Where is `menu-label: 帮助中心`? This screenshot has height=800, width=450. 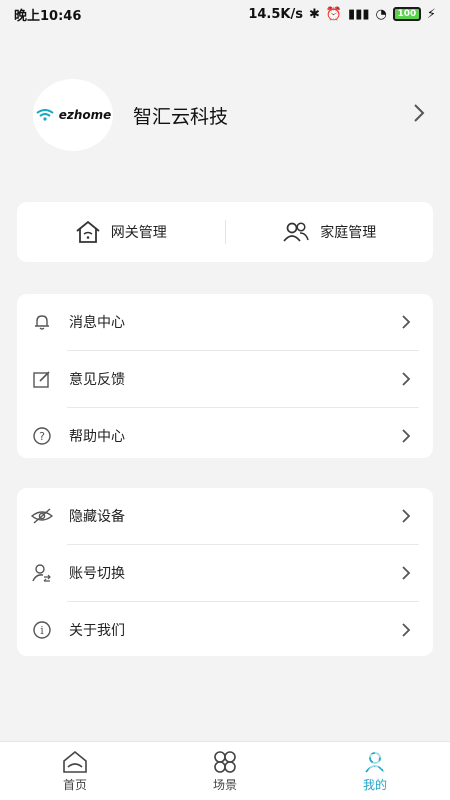 menu-label: 帮助中心 is located at coordinates (97, 437).